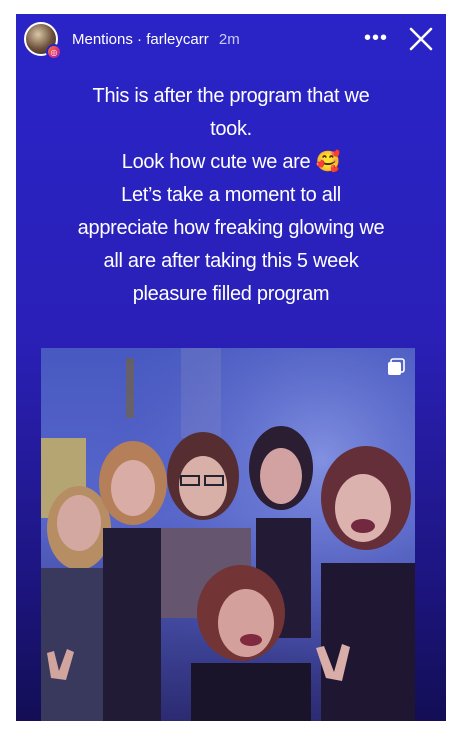 The width and height of the screenshot is (474, 741). I want to click on close-icon, so click(421, 39).